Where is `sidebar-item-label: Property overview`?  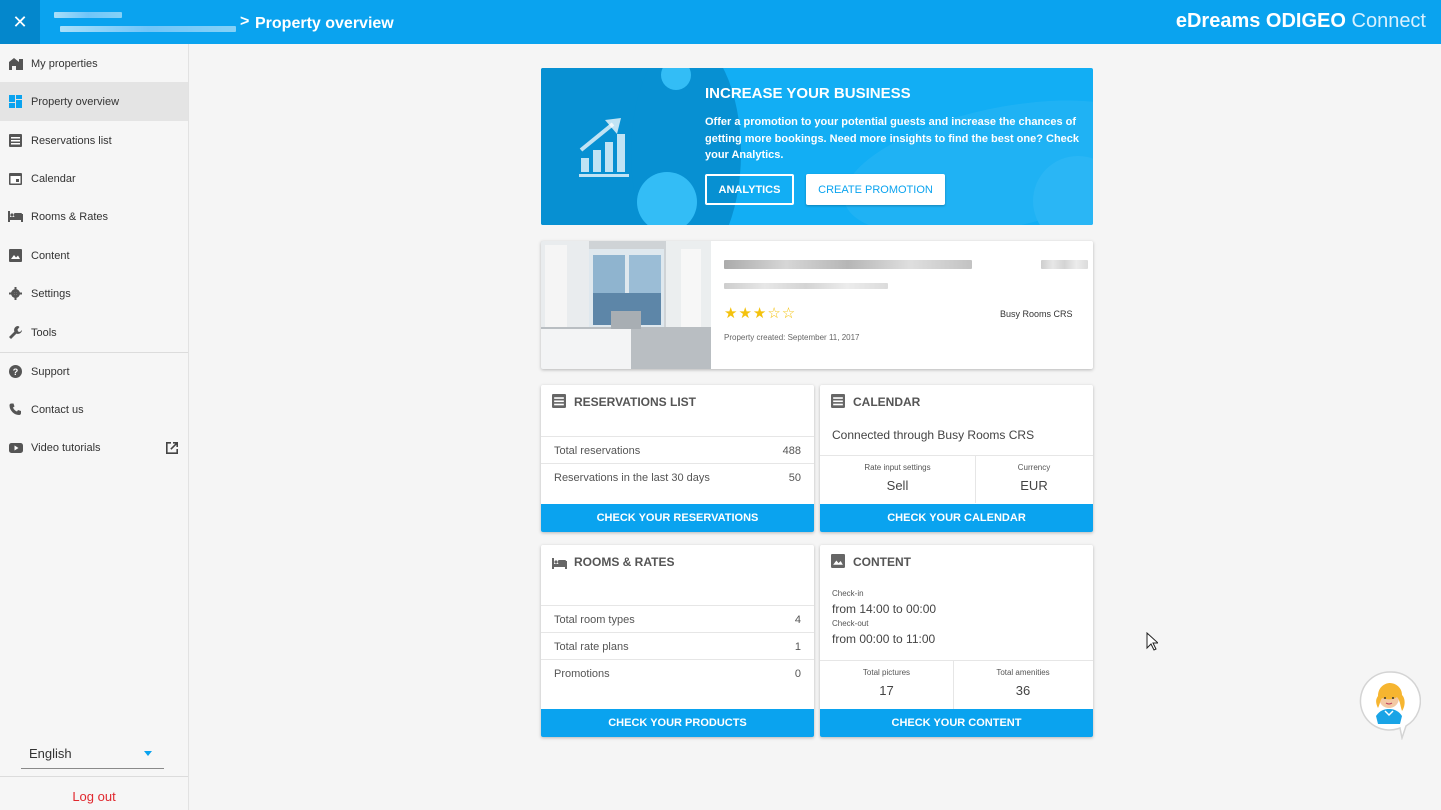 sidebar-item-label: Property overview is located at coordinates (75, 101).